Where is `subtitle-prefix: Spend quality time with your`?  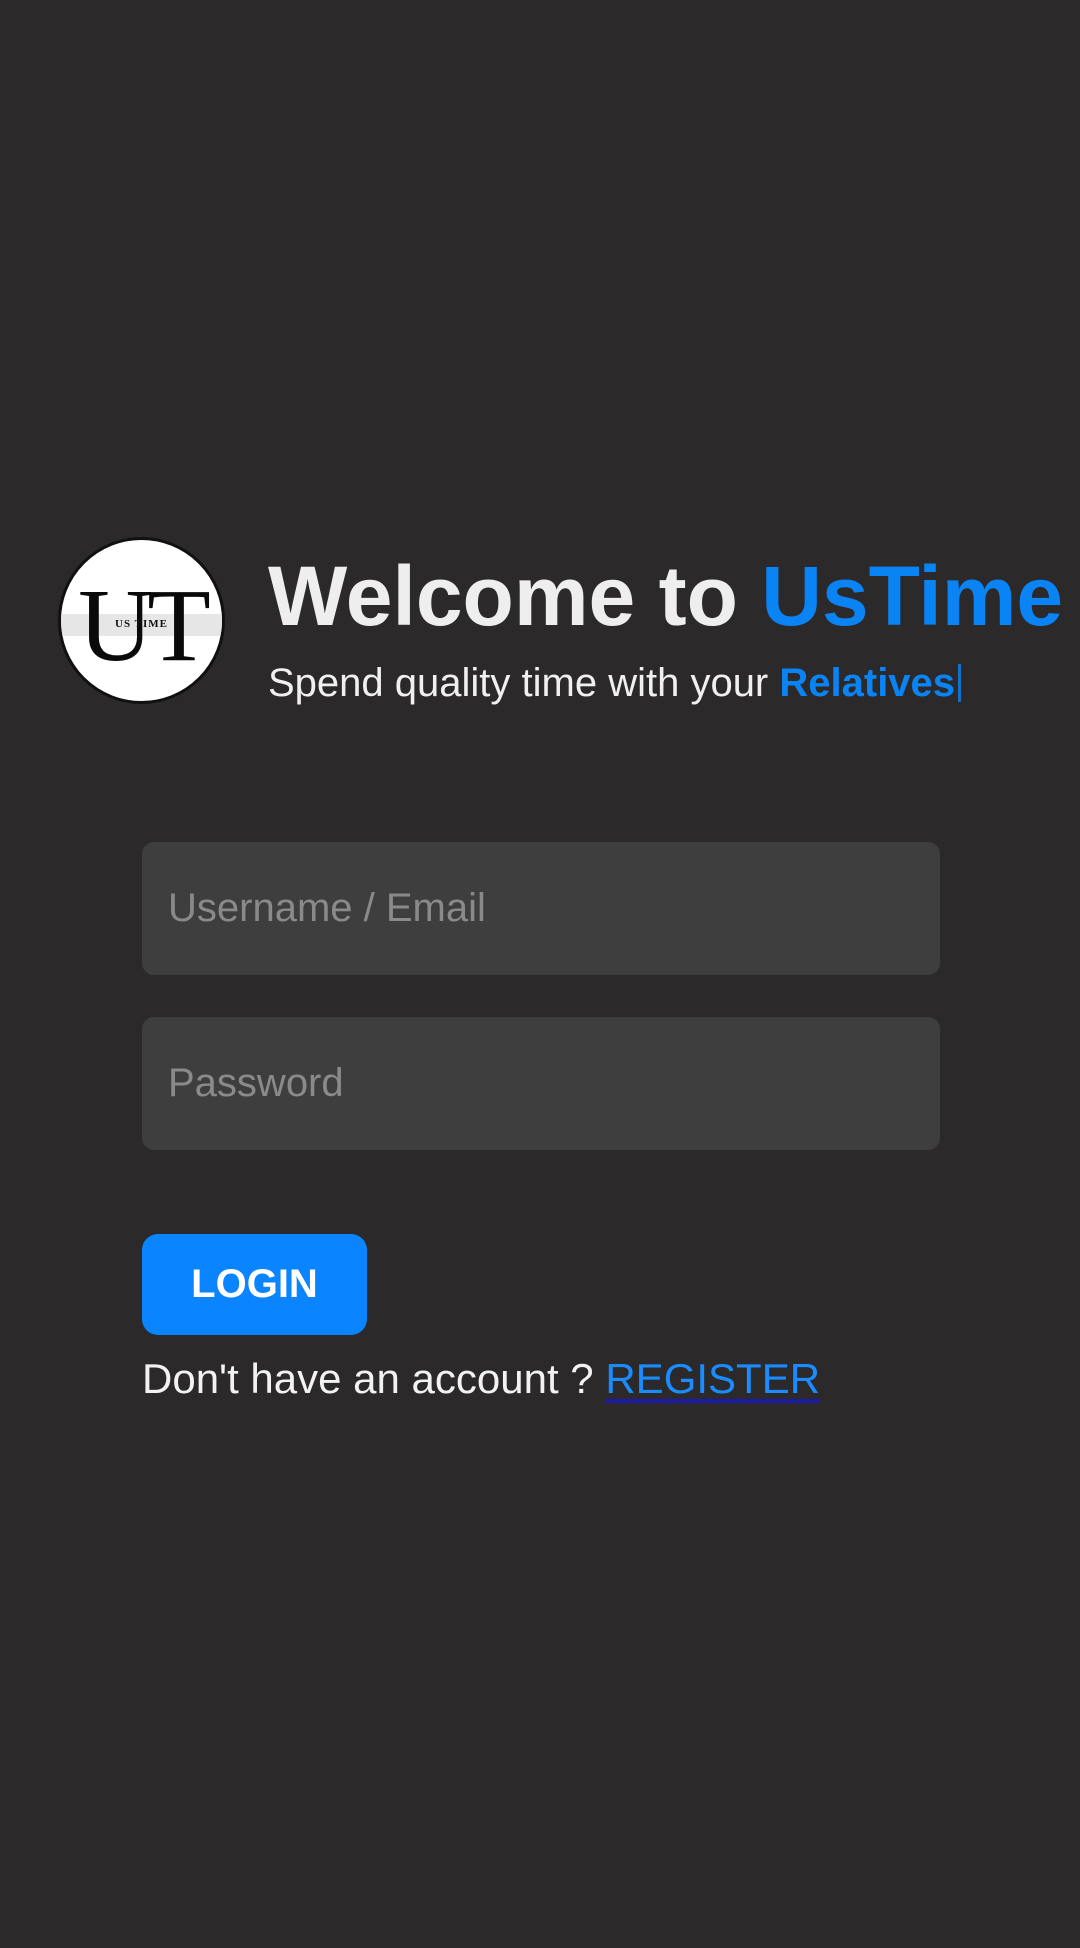
subtitle-prefix: Spend quality time with your is located at coordinates (524, 683).